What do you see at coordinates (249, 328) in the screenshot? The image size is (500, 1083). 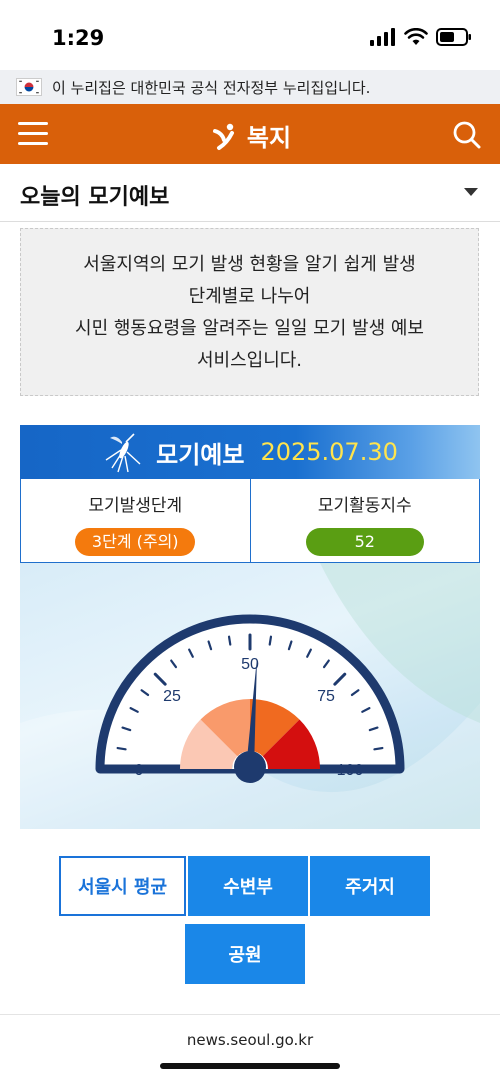 I see `description-line: 시민 행동요령을 알려주는 일일 모기 발생 예보` at bounding box center [249, 328].